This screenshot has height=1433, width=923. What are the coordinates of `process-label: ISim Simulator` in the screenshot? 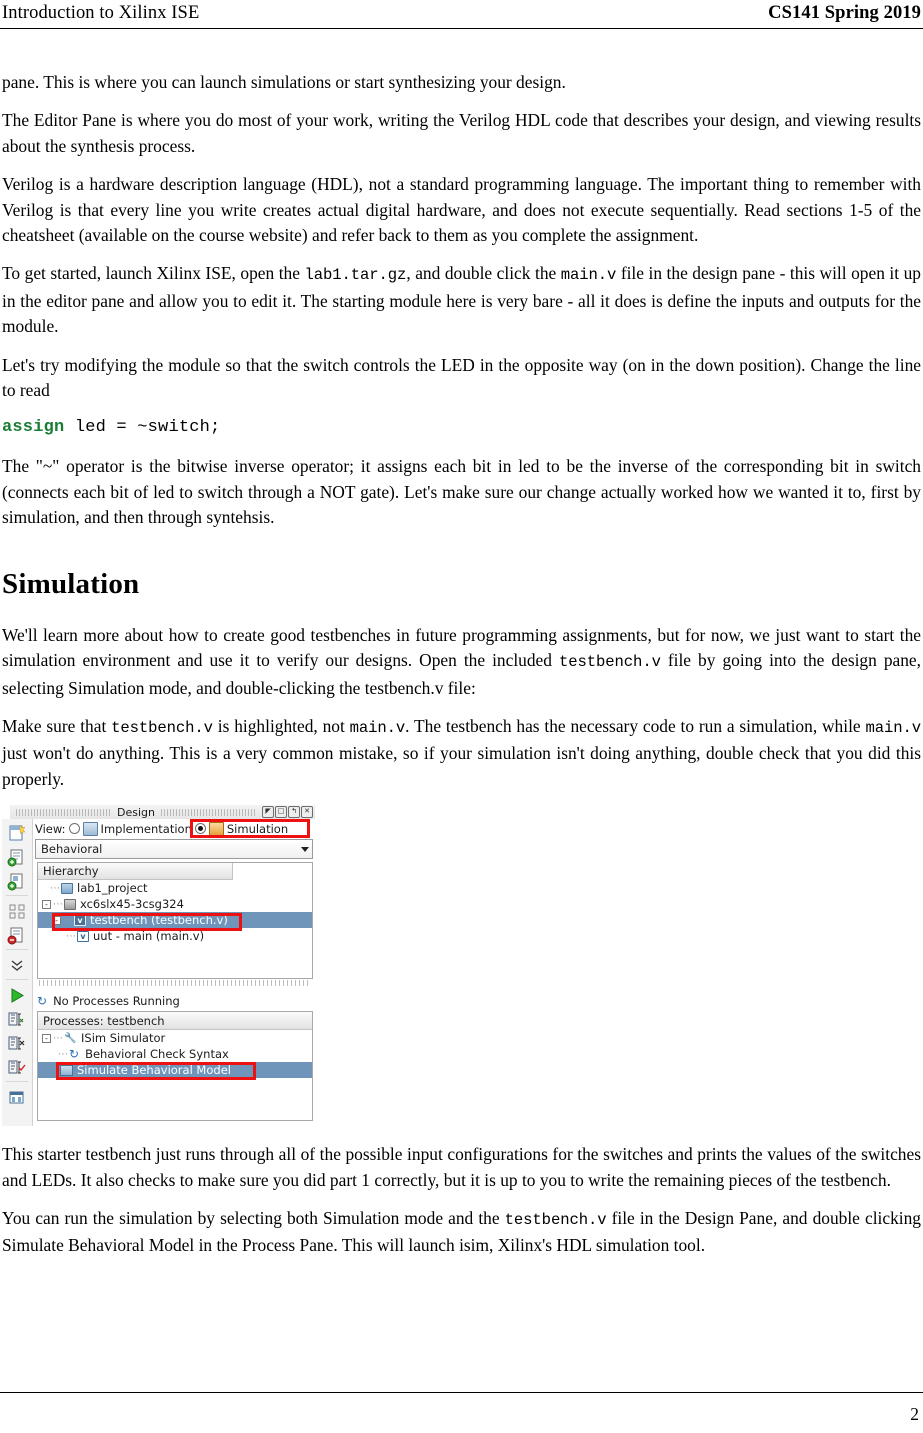 It's located at (123, 1038).